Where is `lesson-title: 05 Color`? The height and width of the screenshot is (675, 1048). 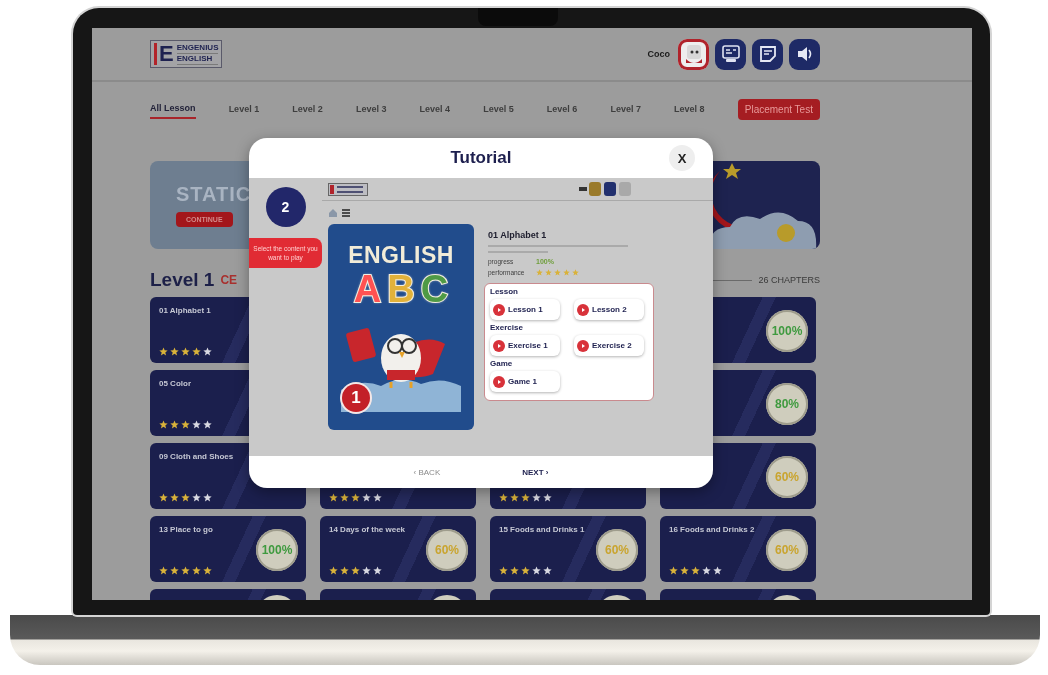 lesson-title: 05 Color is located at coordinates (175, 383).